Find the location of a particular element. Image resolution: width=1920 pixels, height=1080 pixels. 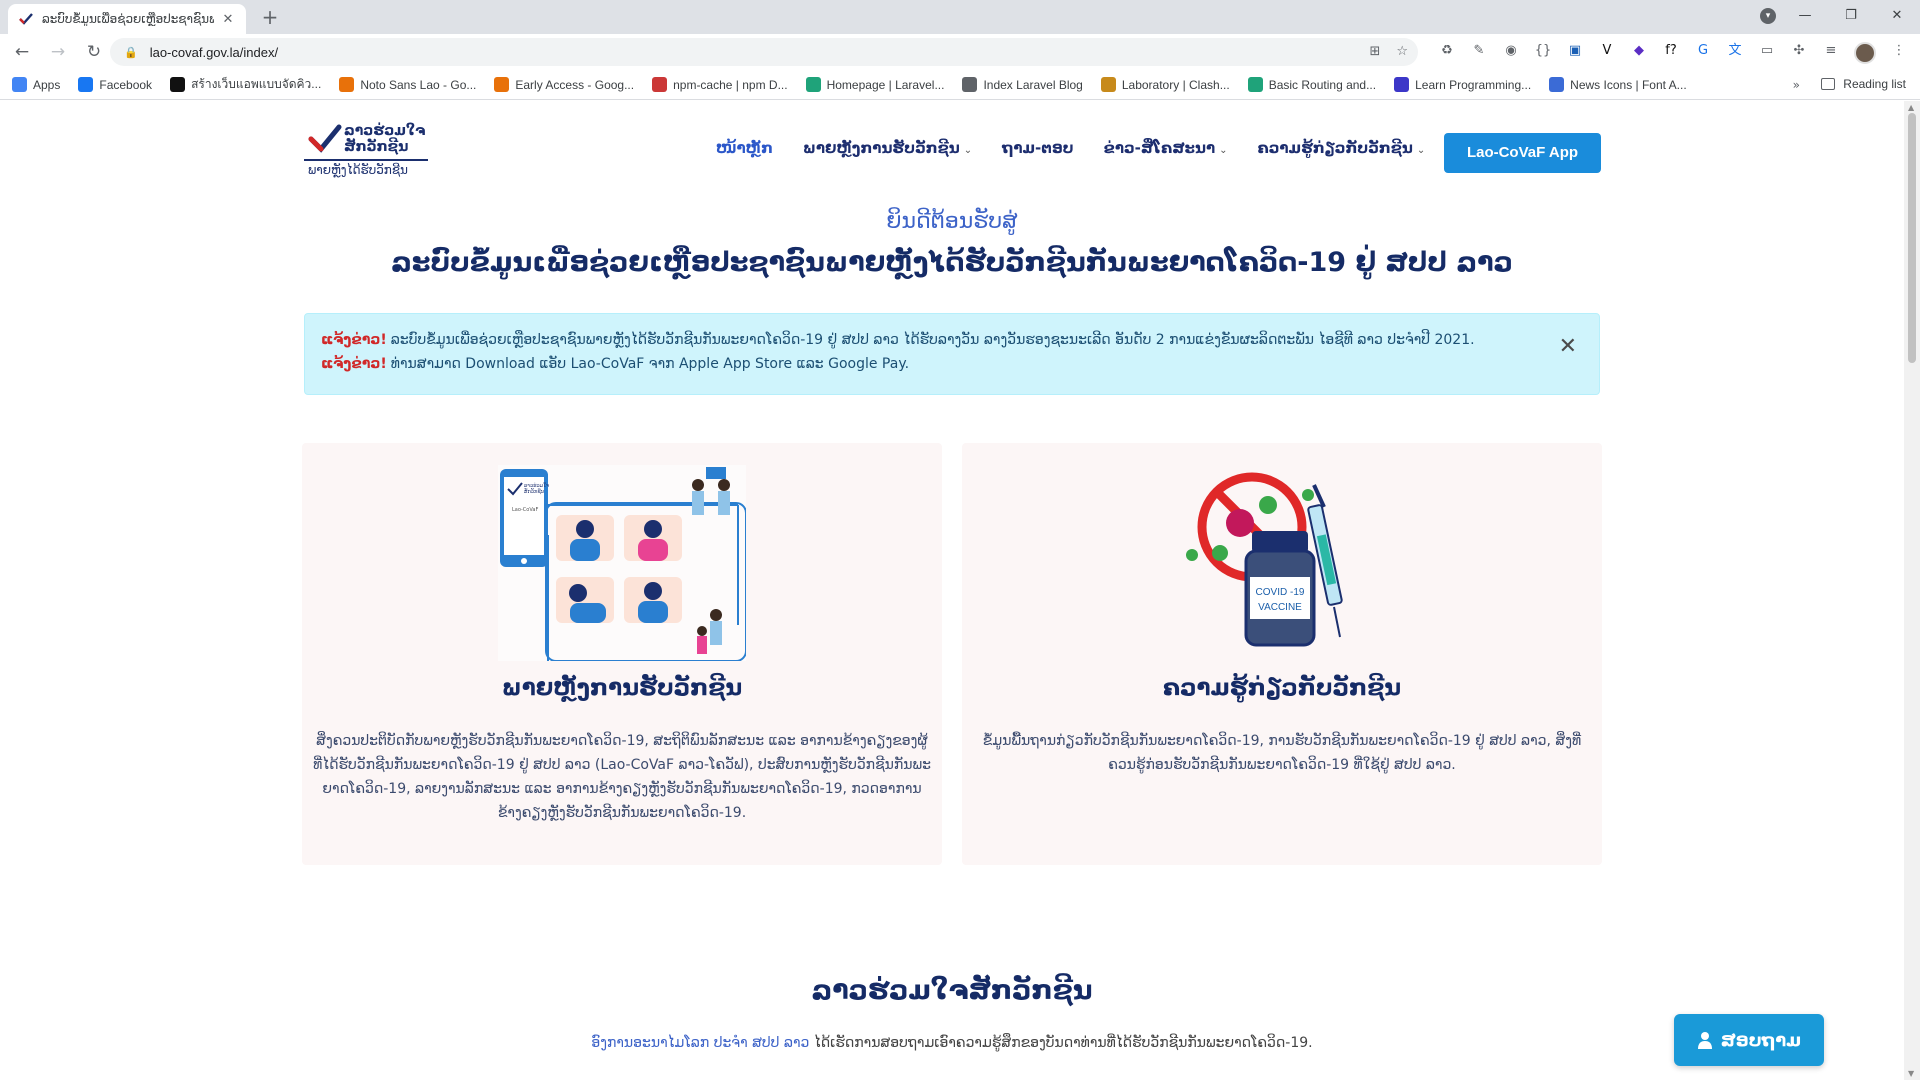

extension-font-icon: f? is located at coordinates (1671, 51).